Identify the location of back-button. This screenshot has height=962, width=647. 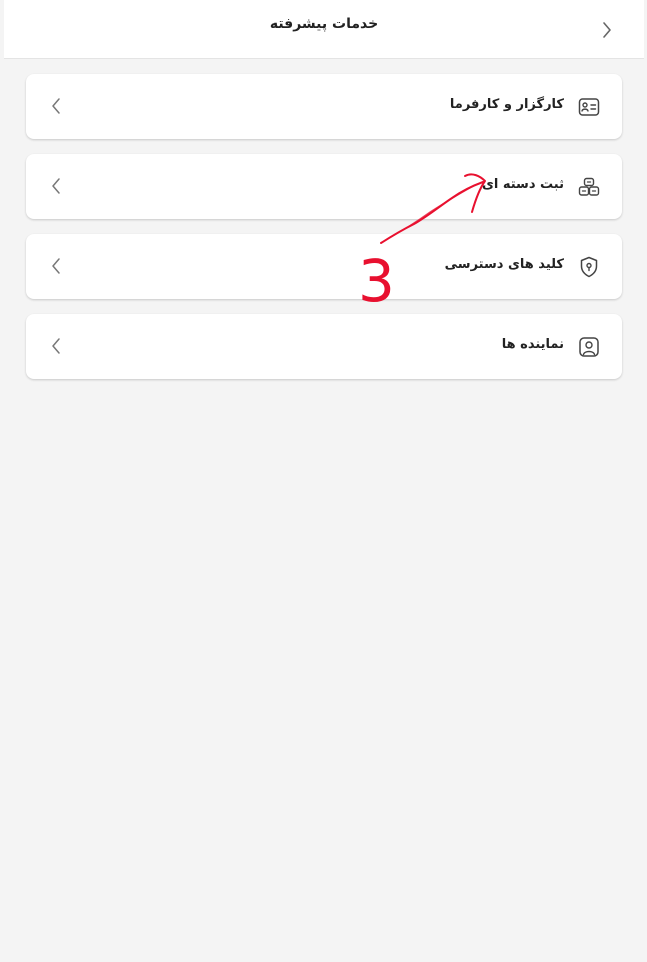
(606, 30).